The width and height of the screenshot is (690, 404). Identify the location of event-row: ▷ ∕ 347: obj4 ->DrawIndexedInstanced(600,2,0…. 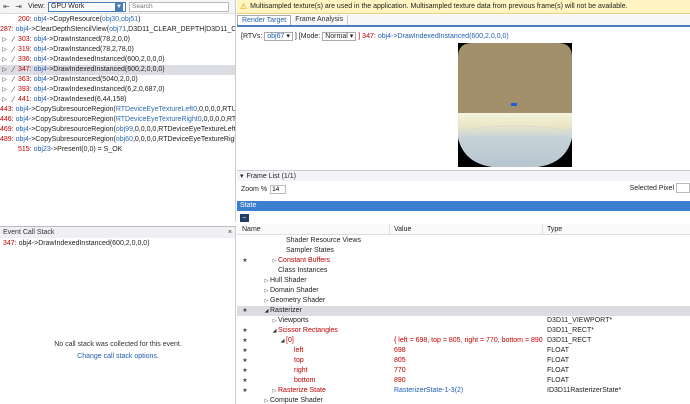
(117, 70).